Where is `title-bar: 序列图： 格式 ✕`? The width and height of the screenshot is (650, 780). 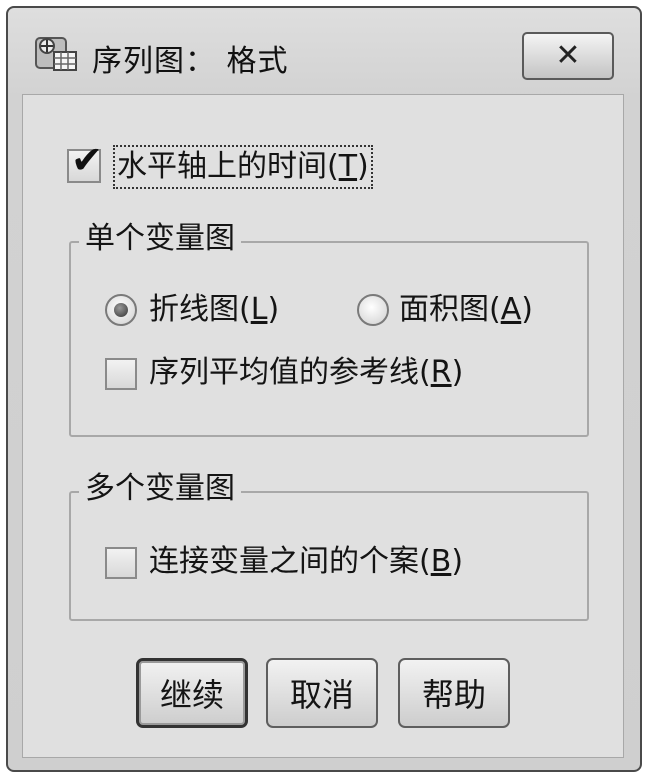 title-bar: 序列图： 格式 ✕ is located at coordinates (324, 51).